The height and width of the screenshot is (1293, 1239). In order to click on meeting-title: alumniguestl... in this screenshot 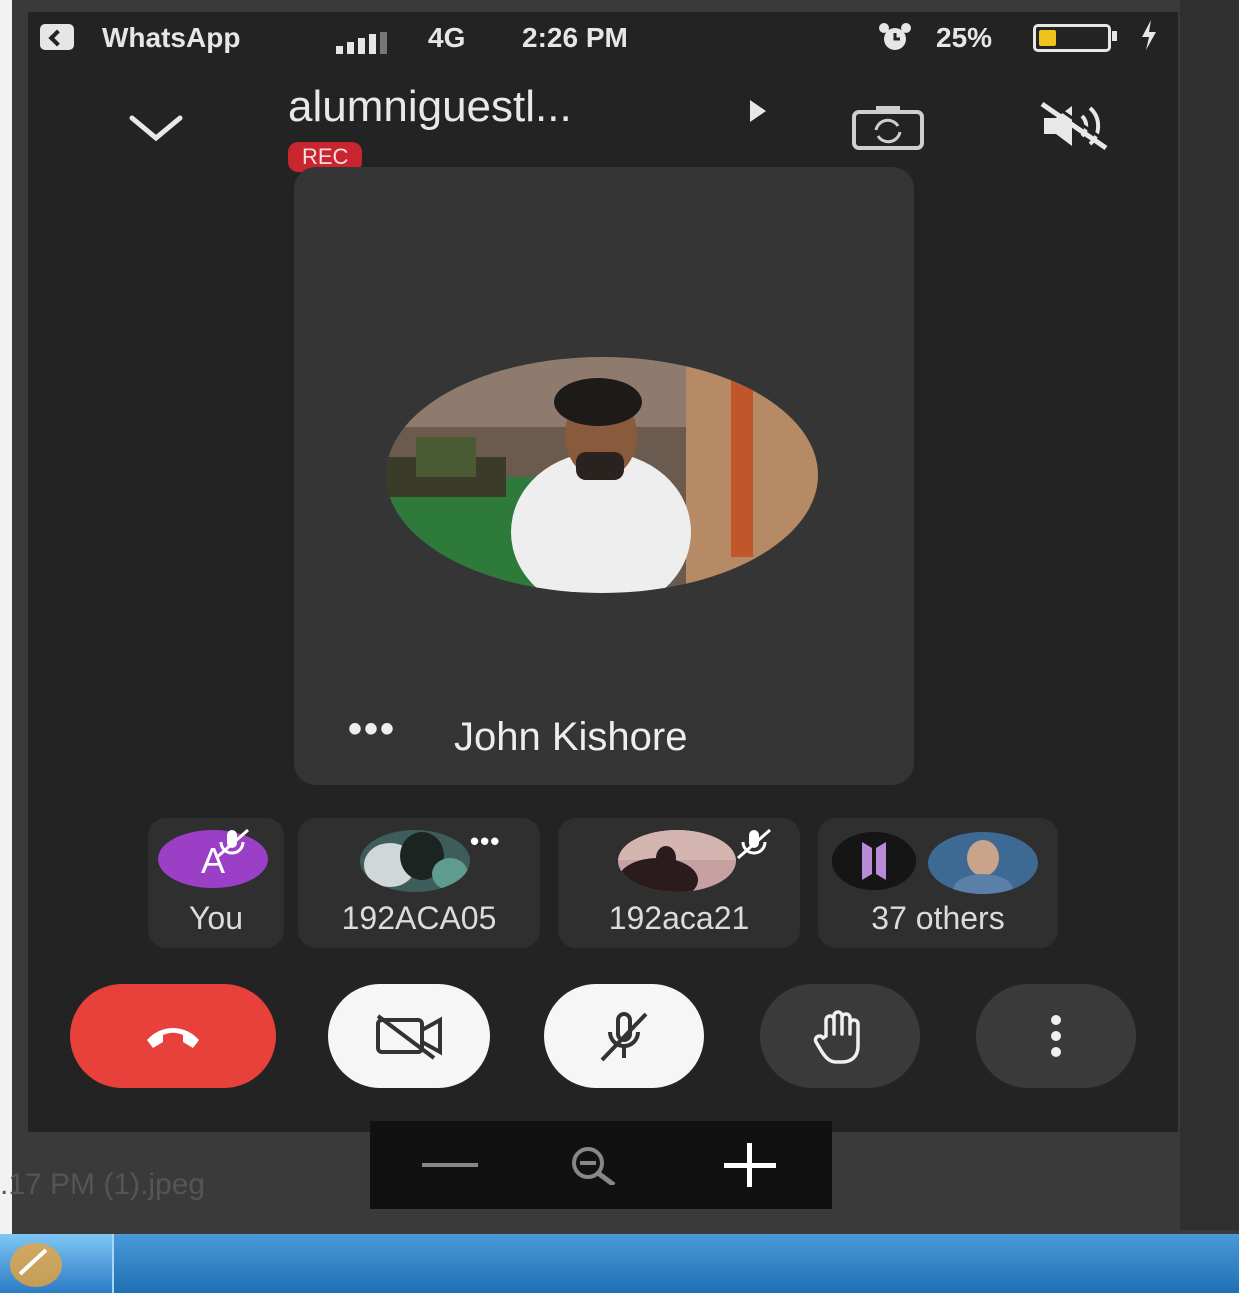, I will do `click(430, 107)`.